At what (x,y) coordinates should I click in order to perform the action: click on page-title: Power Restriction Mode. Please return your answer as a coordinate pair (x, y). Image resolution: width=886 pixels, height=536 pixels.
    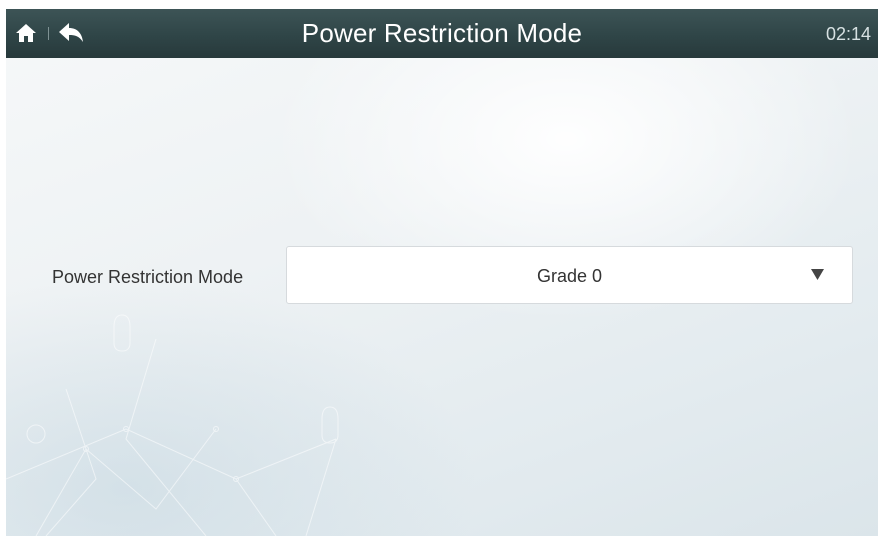
    Looking at the image, I should click on (442, 33).